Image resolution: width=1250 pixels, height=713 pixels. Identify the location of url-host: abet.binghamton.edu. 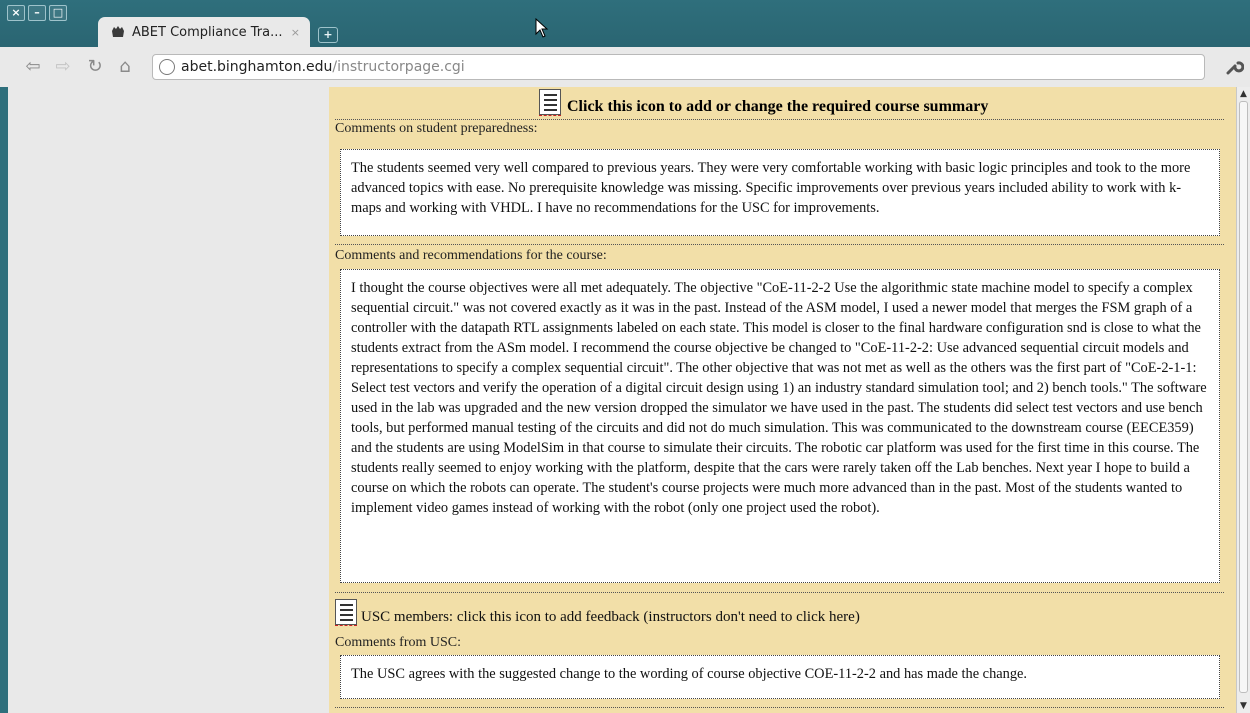
(257, 67).